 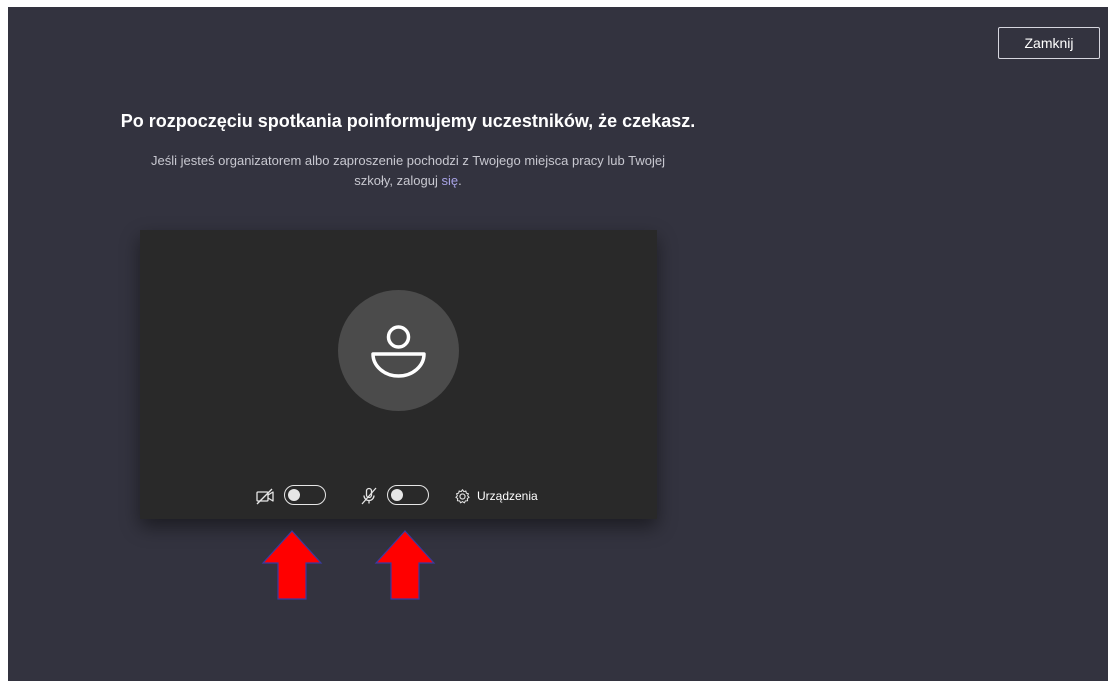 I want to click on sign-in-hint-line2: szkoły, zaloguj, so click(x=398, y=180).